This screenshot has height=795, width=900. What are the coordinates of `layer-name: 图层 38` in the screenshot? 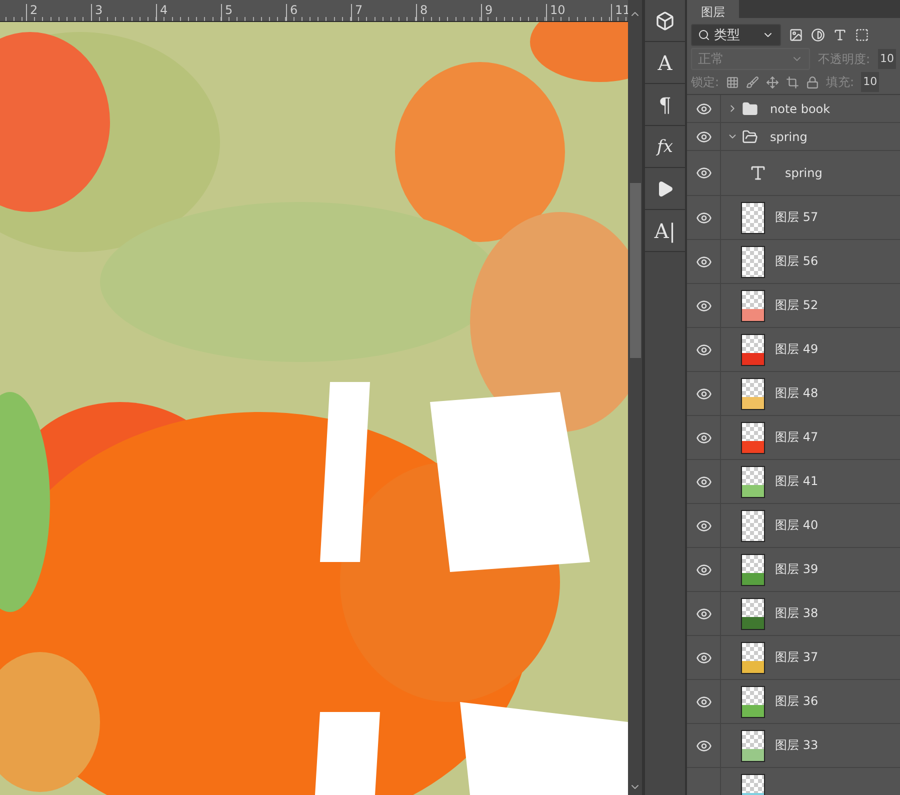 It's located at (796, 613).